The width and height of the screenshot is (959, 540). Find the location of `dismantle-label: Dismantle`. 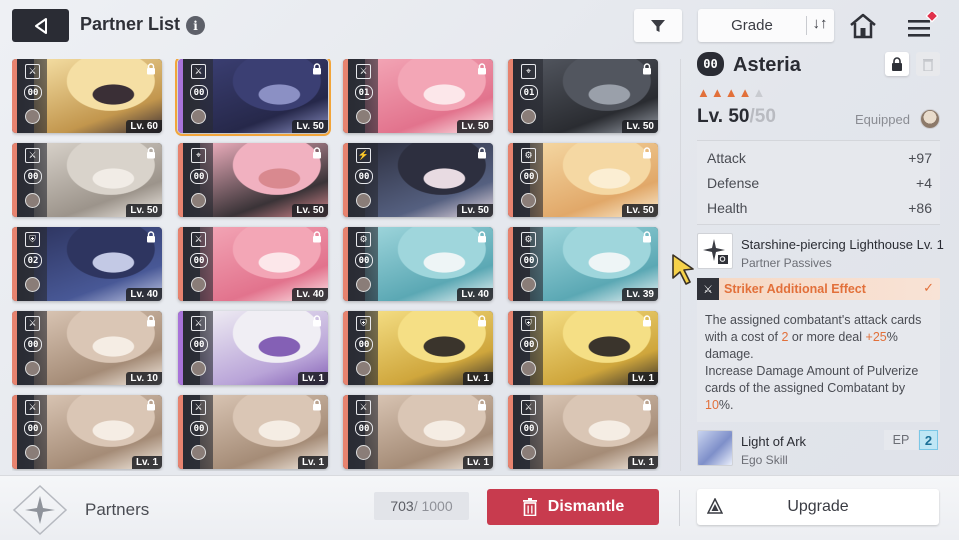

dismantle-label: Dismantle is located at coordinates (586, 506).